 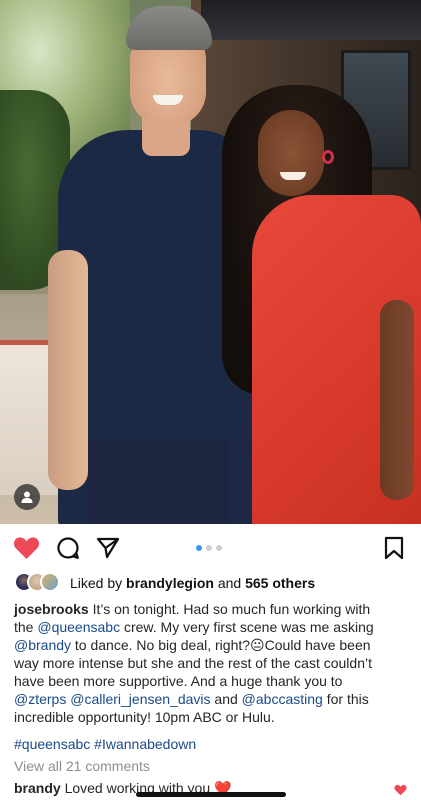 I want to click on comment-like-button, so click(x=400, y=791).